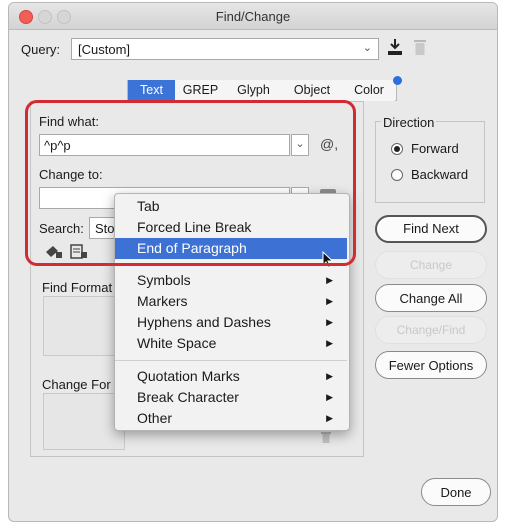 This screenshot has width=506, height=527. Describe the element at coordinates (84, 421) in the screenshot. I see `change-format-box` at that location.